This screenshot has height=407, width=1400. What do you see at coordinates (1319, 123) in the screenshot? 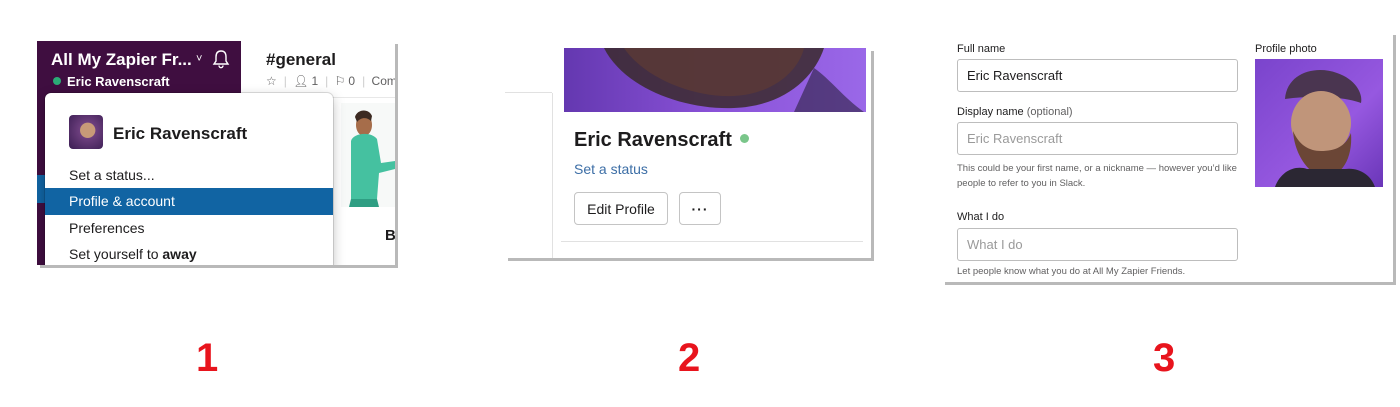
I see `profile-photo` at bounding box center [1319, 123].